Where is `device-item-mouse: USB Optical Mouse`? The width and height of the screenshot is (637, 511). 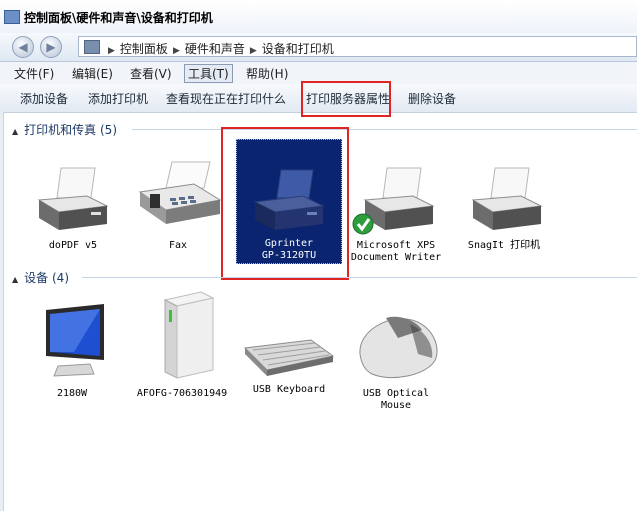
device-item-mouse: USB Optical Mouse is located at coordinates (396, 361).